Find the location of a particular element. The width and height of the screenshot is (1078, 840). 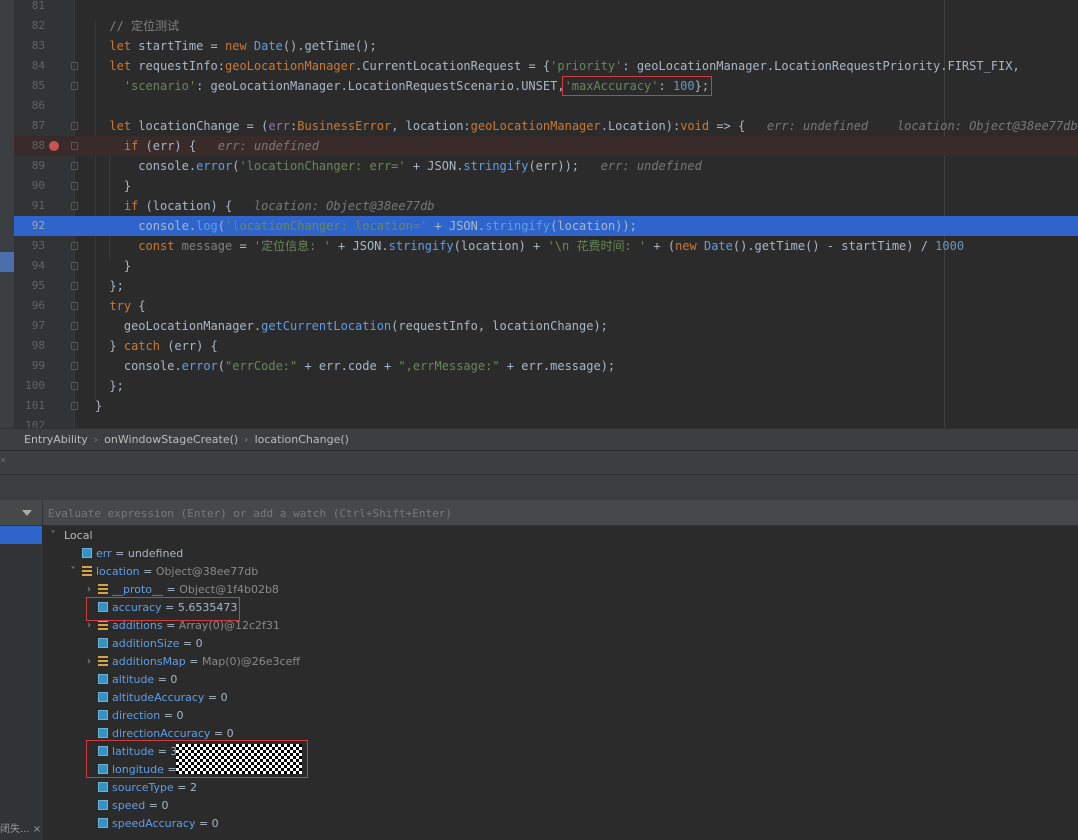

primitive-field-icon is located at coordinates (103, 733).